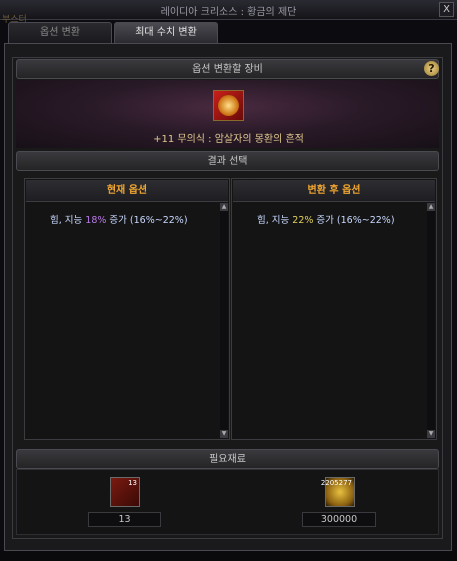 The height and width of the screenshot is (561, 457). I want to click on current-option-line: 힘, 지능 18% 증가 (16%~22%), so click(119, 219).